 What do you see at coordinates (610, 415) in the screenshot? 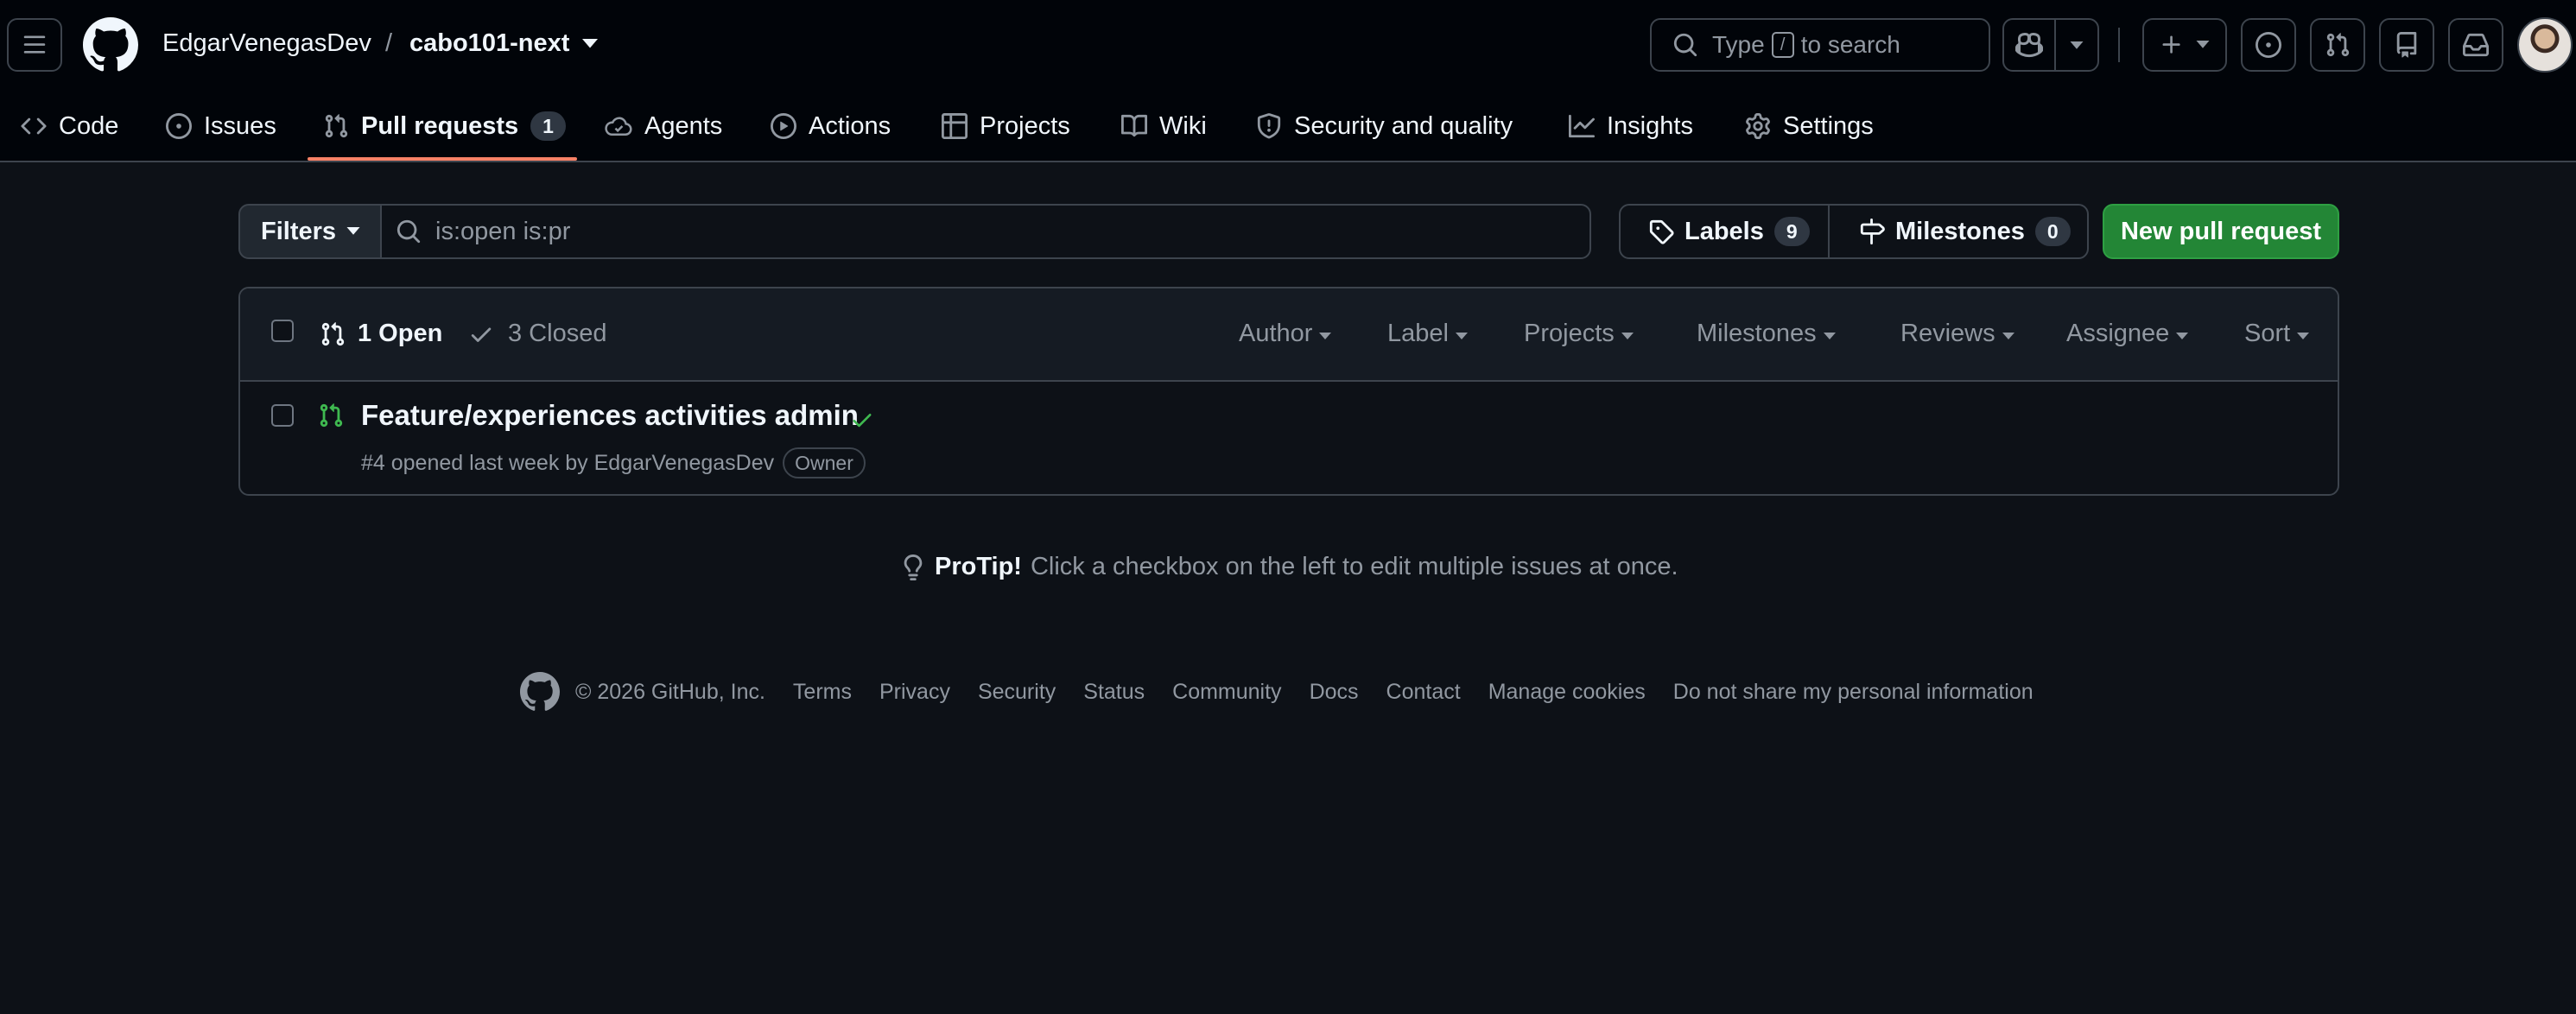
I see `pull-request-title-link: Feature/experiences activities admin` at bounding box center [610, 415].